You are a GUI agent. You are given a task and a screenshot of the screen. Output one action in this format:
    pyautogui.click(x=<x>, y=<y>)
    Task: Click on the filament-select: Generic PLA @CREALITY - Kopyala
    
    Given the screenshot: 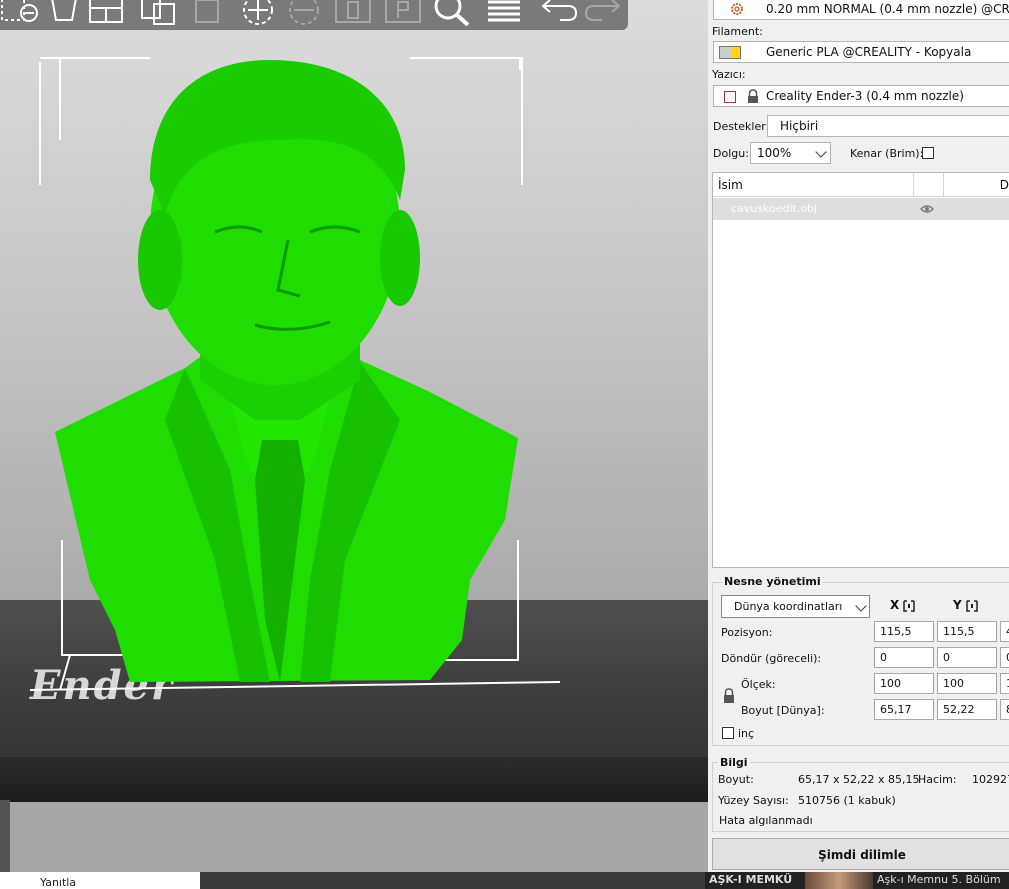 What is the action you would take?
    pyautogui.click(x=861, y=52)
    